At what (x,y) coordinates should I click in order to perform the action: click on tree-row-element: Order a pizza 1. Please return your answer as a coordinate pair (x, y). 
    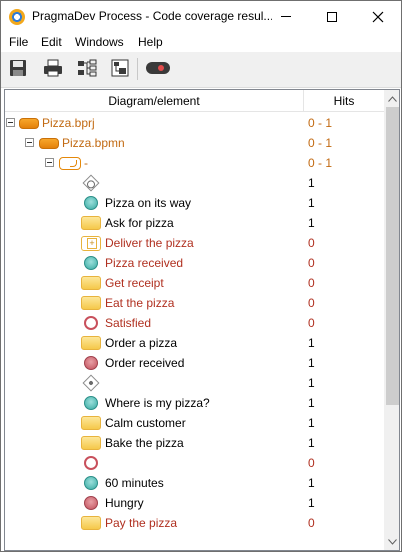
    Looking at the image, I should click on (194, 343).